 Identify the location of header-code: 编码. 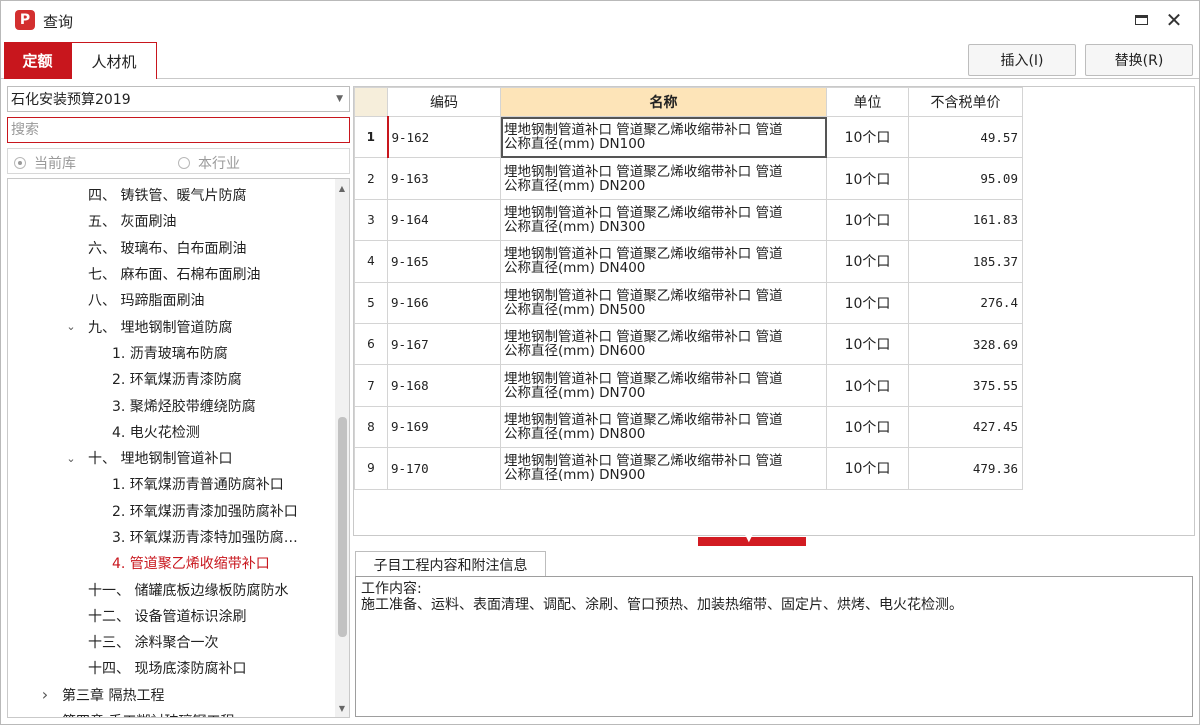
(444, 102).